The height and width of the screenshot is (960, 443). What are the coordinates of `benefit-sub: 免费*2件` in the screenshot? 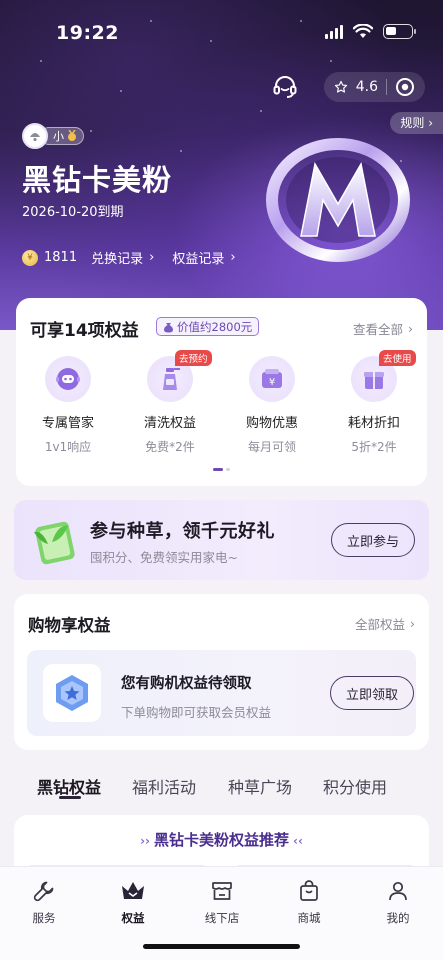 It's located at (170, 447).